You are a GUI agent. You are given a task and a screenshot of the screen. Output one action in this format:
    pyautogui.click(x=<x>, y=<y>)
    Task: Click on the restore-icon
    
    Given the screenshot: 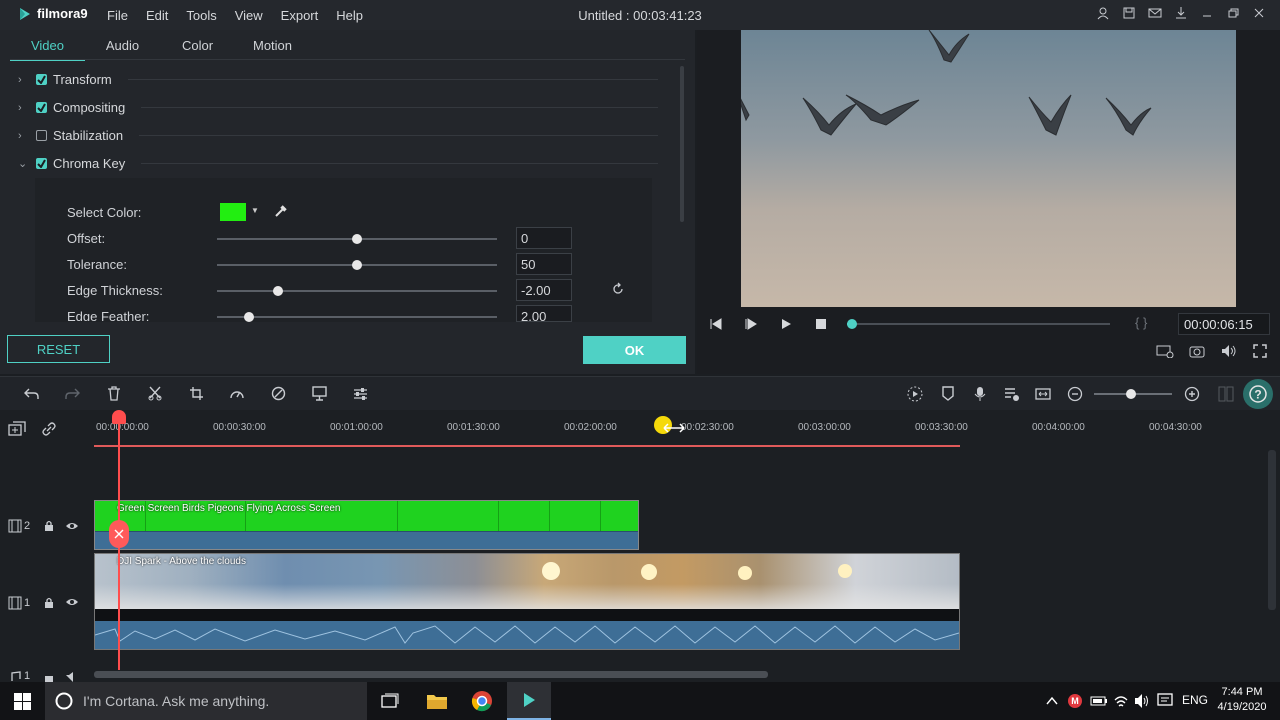 What is the action you would take?
    pyautogui.click(x=1233, y=13)
    